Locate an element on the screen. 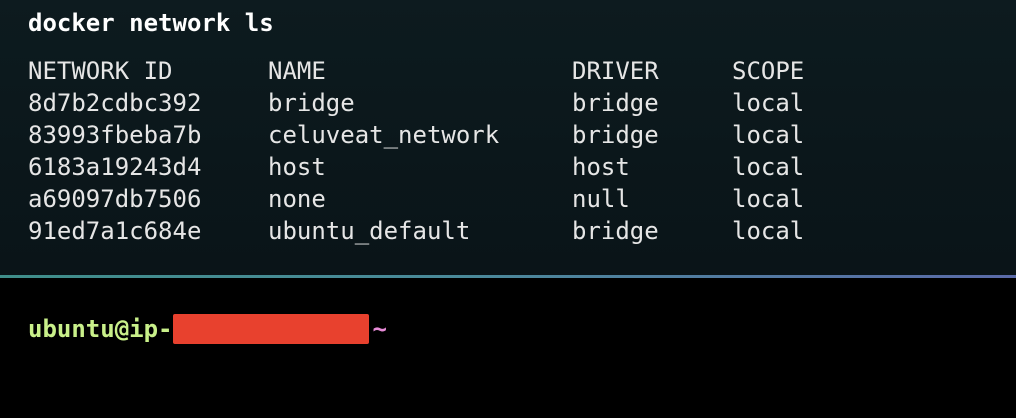 The width and height of the screenshot is (1016, 418). table-row: a69097db7506 none null local is located at coordinates (440, 199).